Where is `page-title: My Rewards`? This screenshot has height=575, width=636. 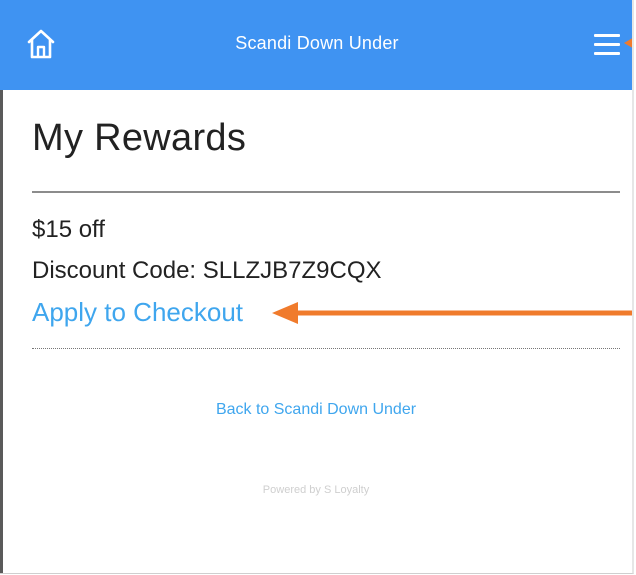
page-title: My Rewards is located at coordinates (139, 138).